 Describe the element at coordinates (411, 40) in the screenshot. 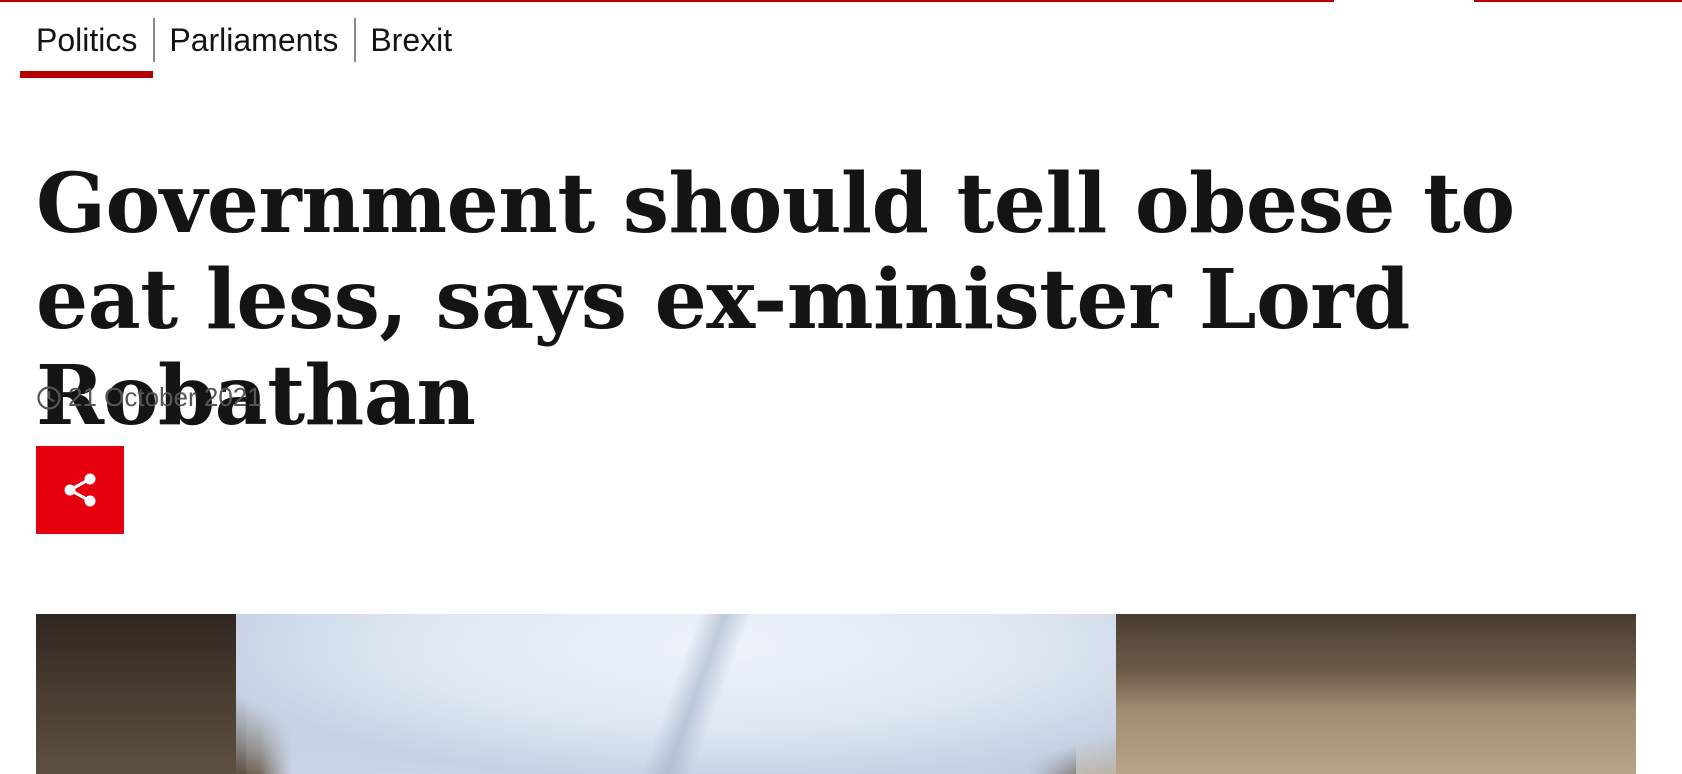

I see `subnav-item-label: Brexit` at that location.